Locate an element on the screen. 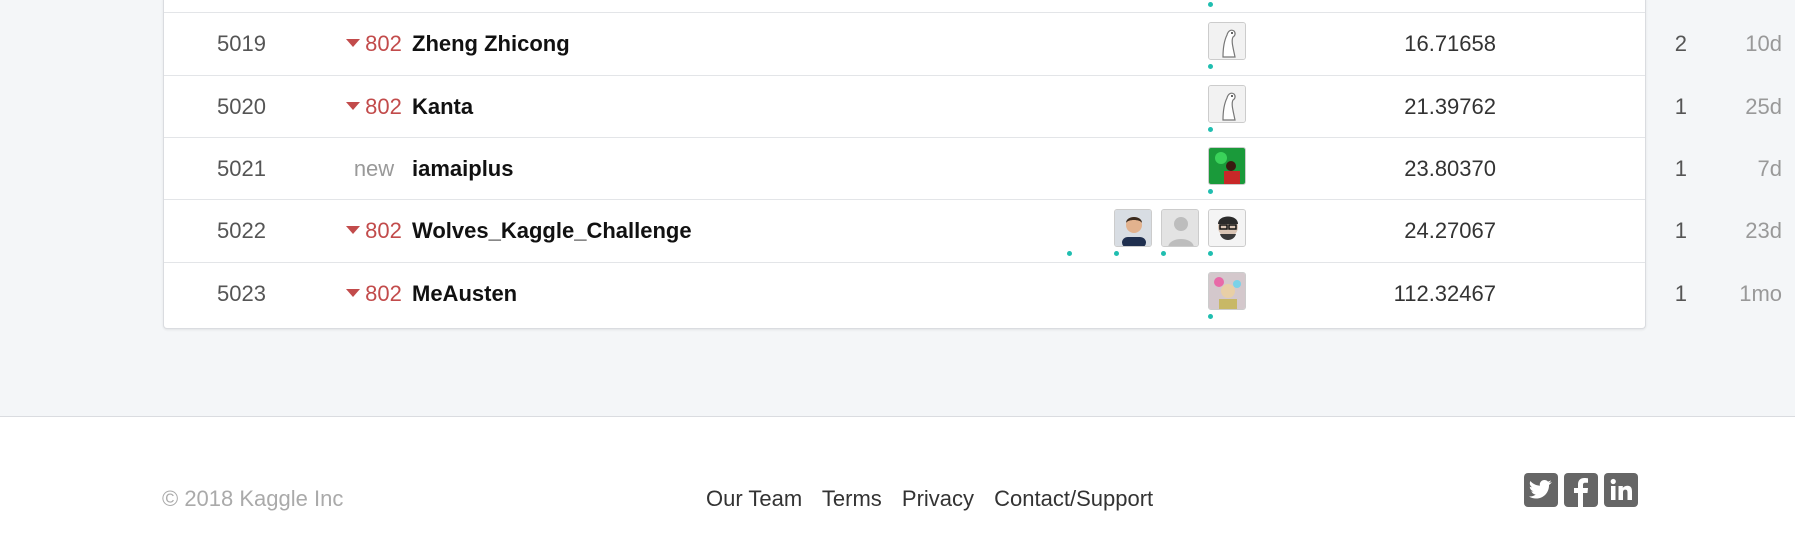  footer-link-privacy: Privacy is located at coordinates (938, 498).